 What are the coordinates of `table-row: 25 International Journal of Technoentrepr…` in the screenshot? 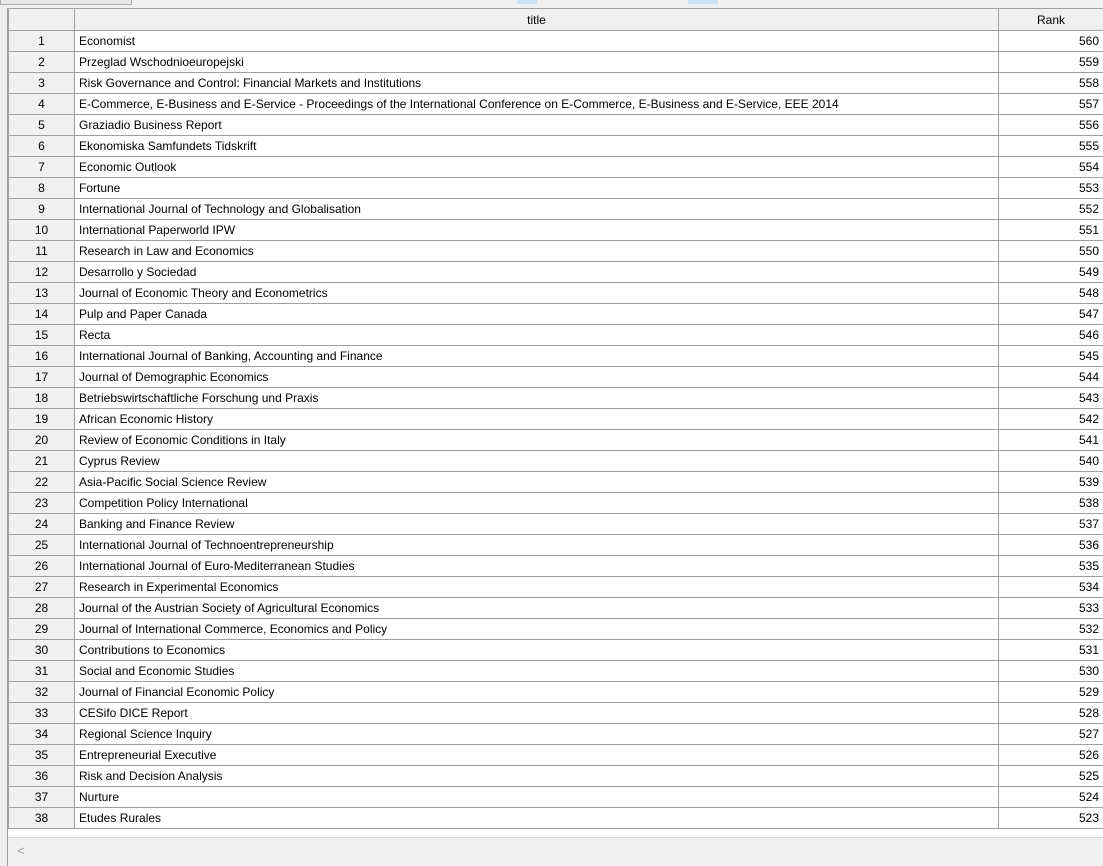 It's located at (555, 545).